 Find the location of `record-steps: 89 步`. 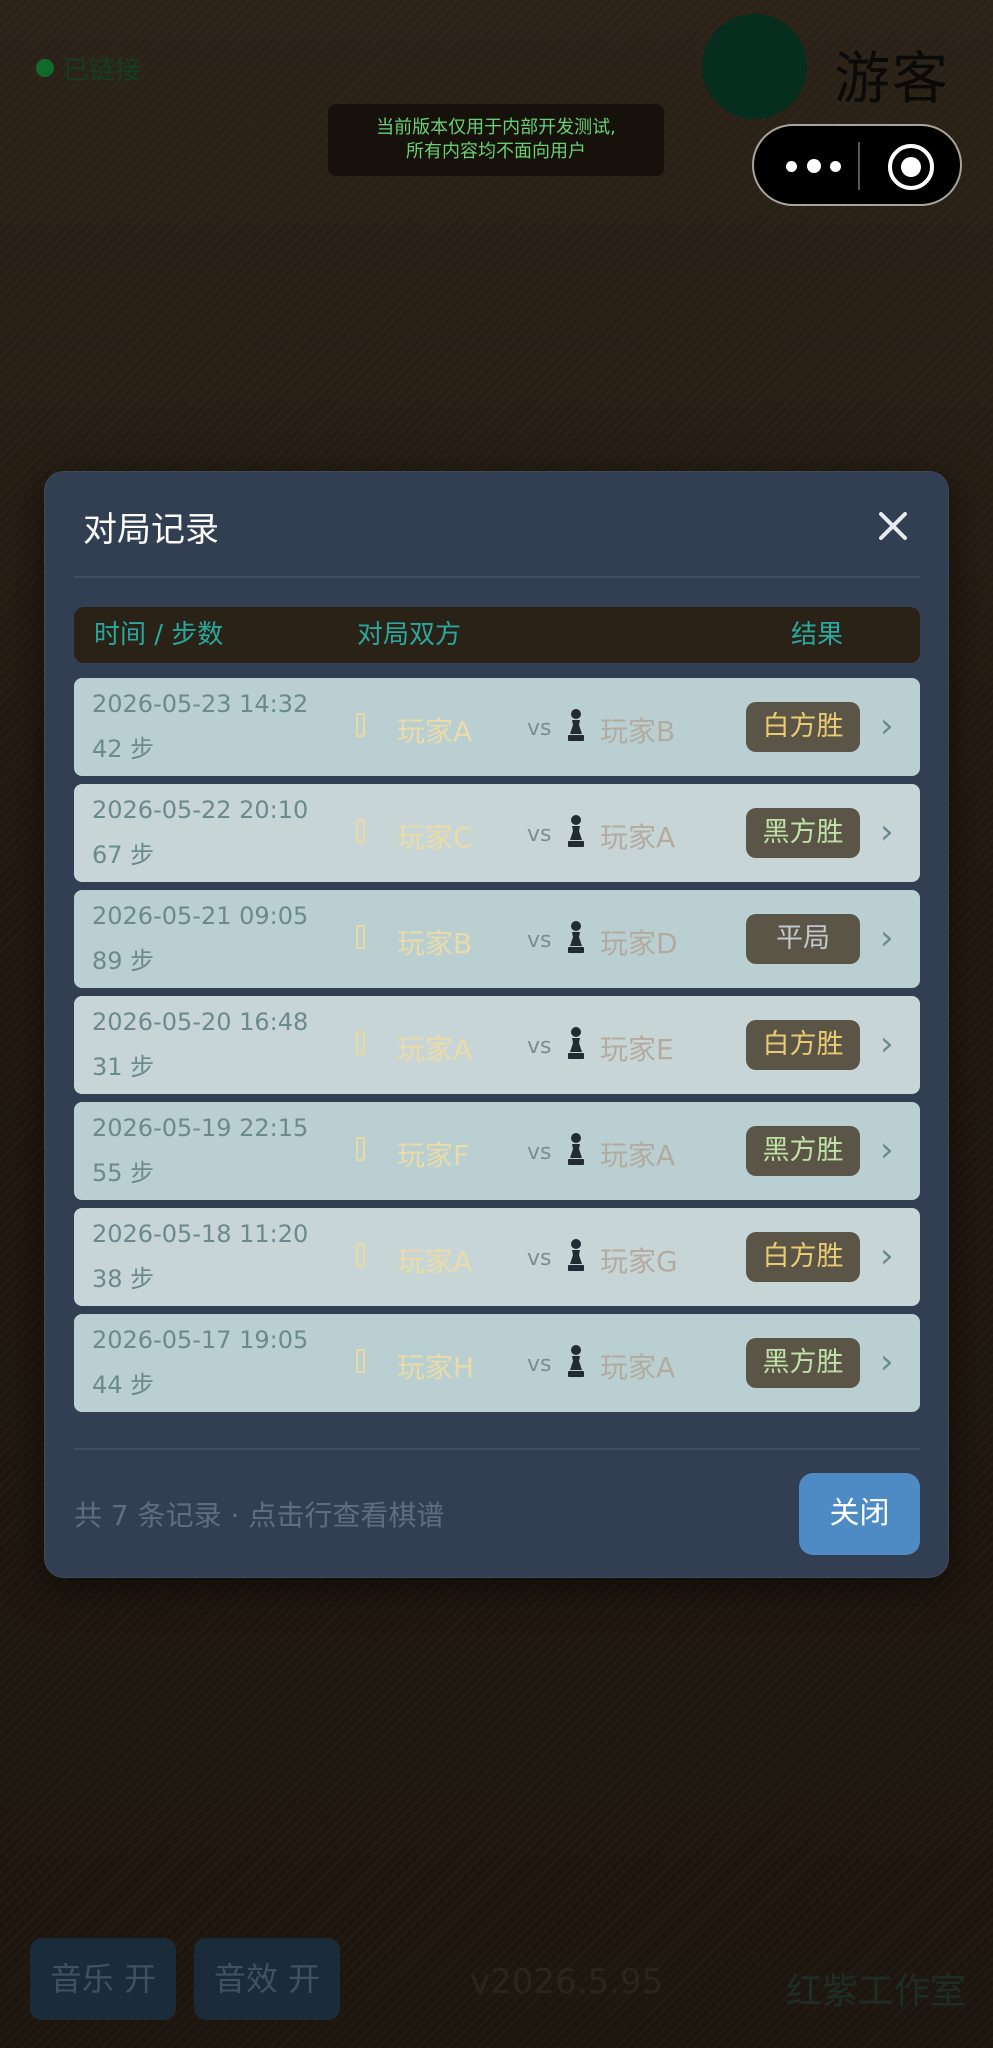

record-steps: 89 步 is located at coordinates (123, 961).